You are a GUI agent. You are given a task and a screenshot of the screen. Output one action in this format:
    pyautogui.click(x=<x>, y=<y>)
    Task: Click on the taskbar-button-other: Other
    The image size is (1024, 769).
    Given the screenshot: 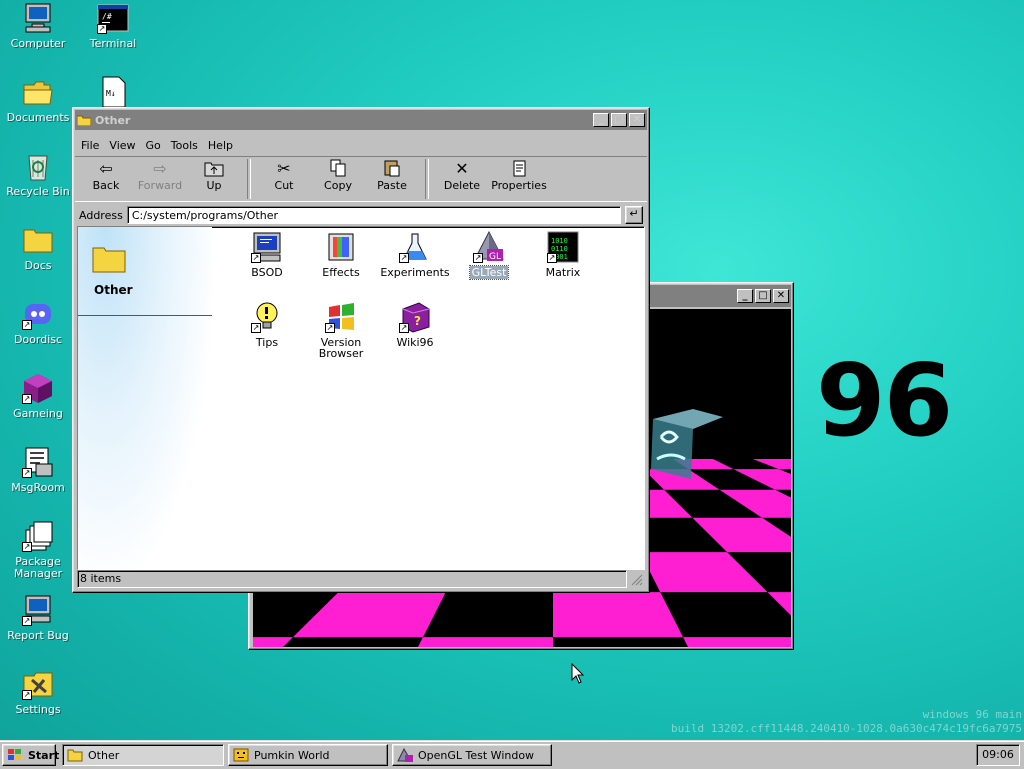 What is the action you would take?
    pyautogui.click(x=143, y=755)
    